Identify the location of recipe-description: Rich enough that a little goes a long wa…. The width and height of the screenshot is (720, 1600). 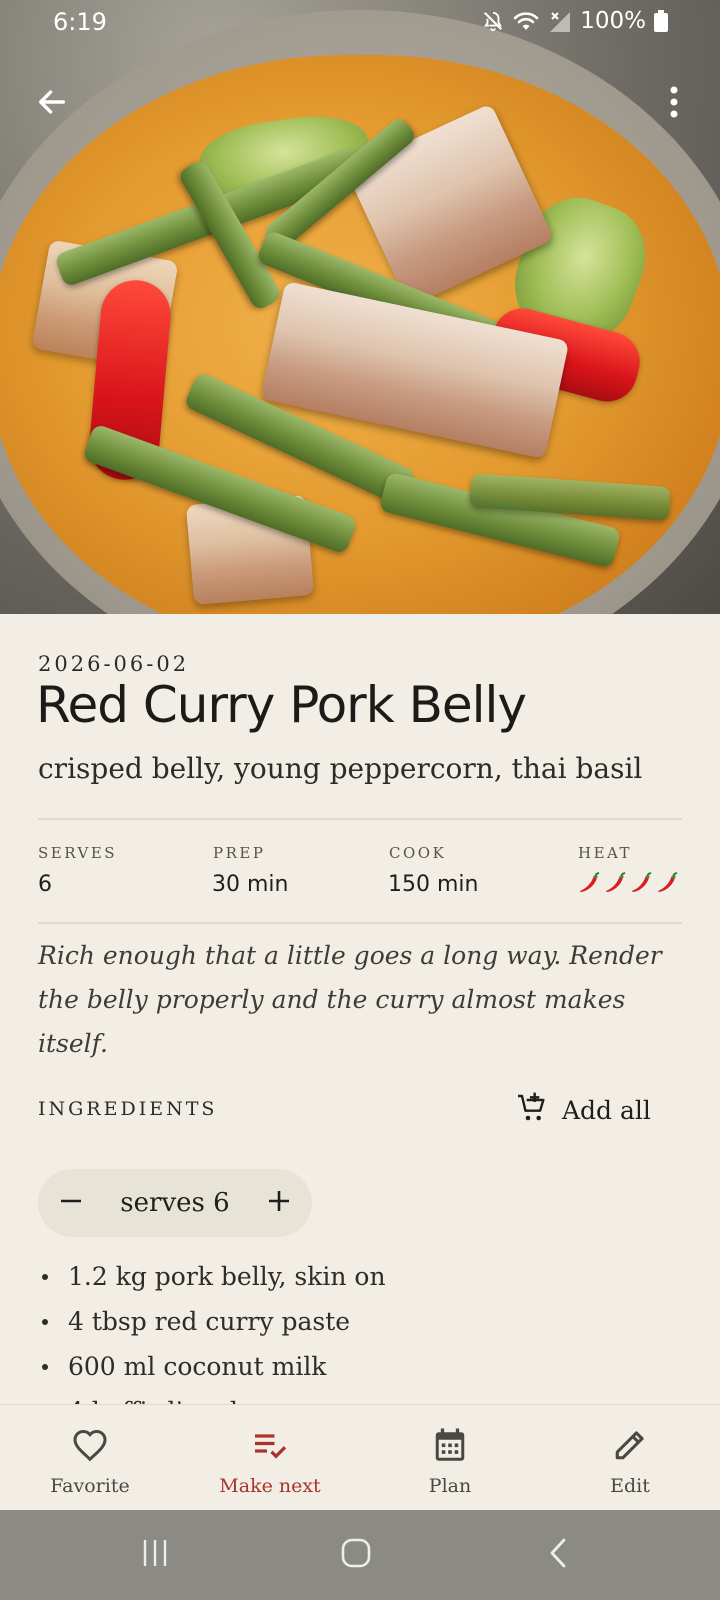
(350, 999).